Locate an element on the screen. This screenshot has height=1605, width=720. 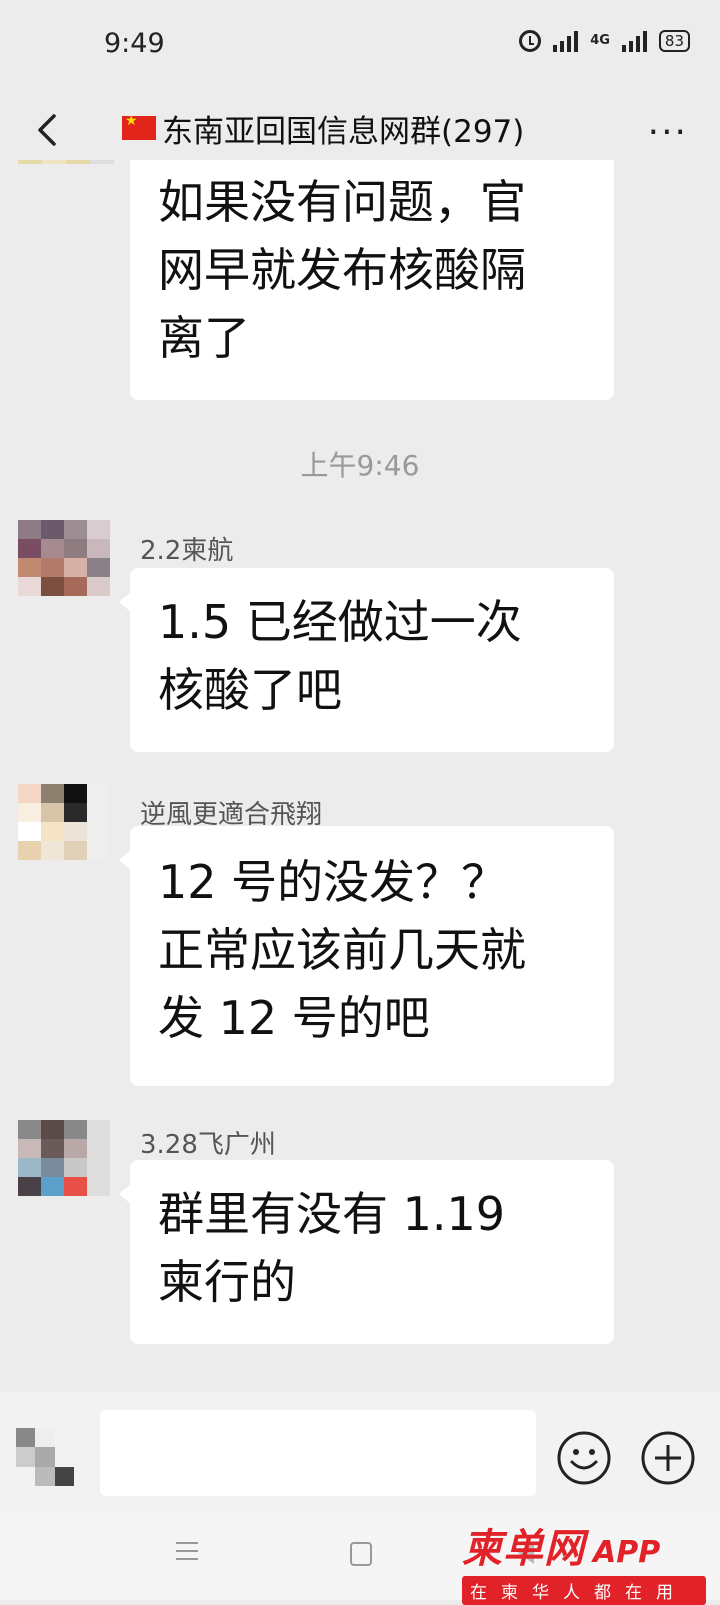
menu-icon is located at coordinates (187, 1554).